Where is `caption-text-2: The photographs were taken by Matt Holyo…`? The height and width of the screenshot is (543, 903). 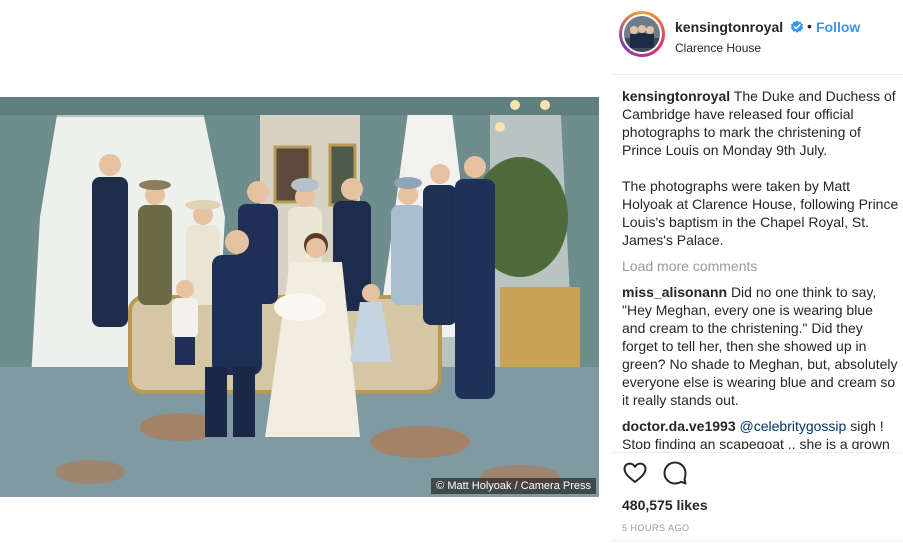 caption-text-2: The photographs were taken by Matt Holyo… is located at coordinates (760, 213).